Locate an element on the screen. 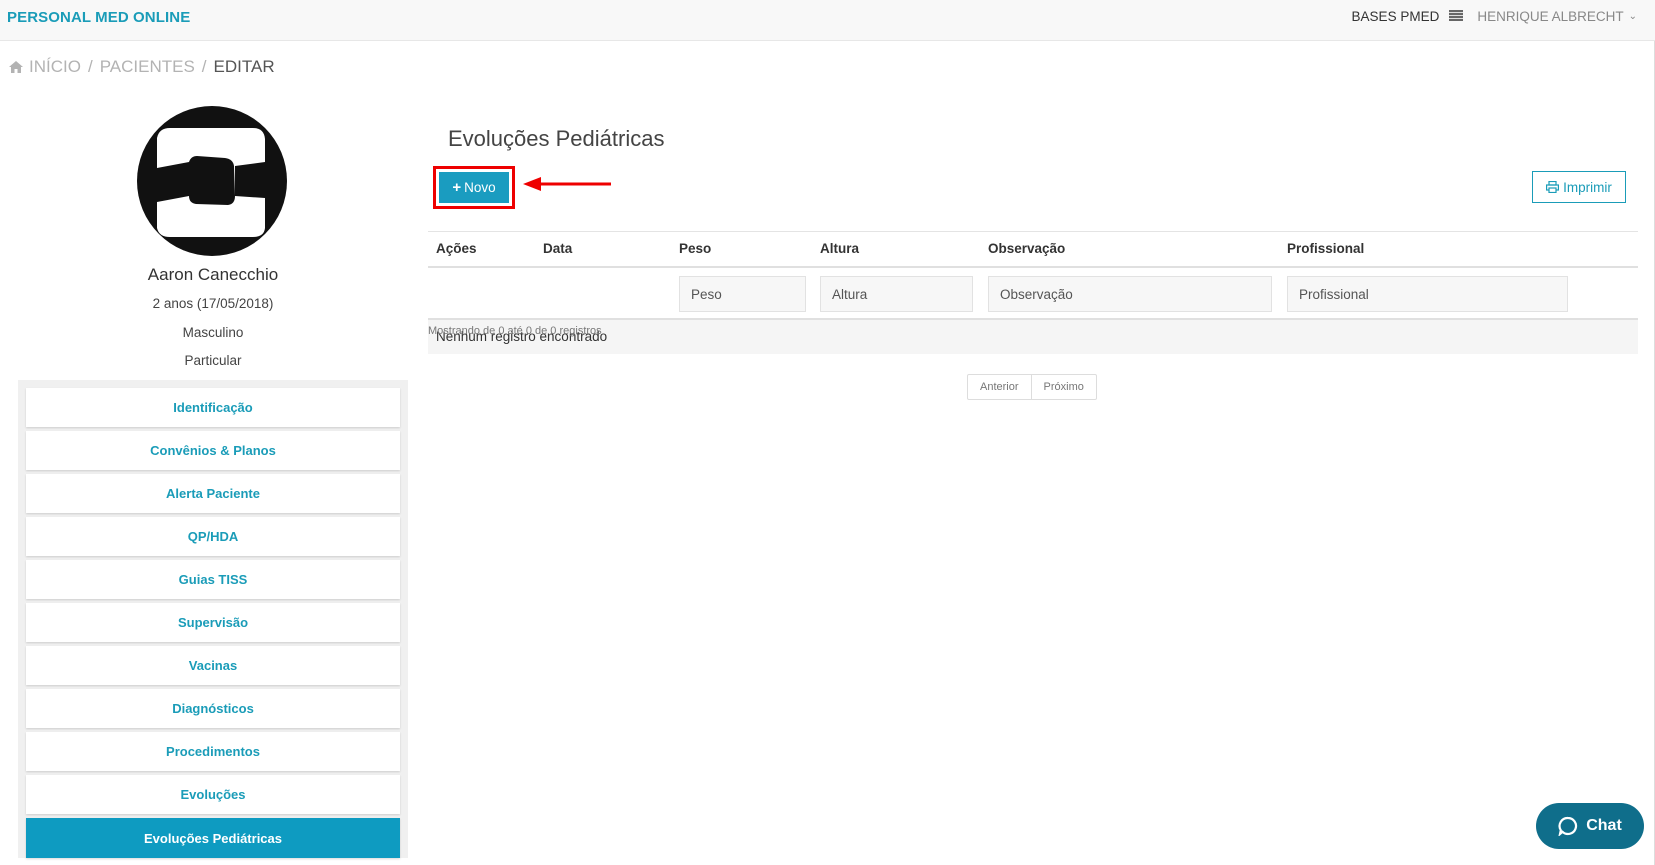 The image size is (1655, 865). printer-icon is located at coordinates (1553, 187).